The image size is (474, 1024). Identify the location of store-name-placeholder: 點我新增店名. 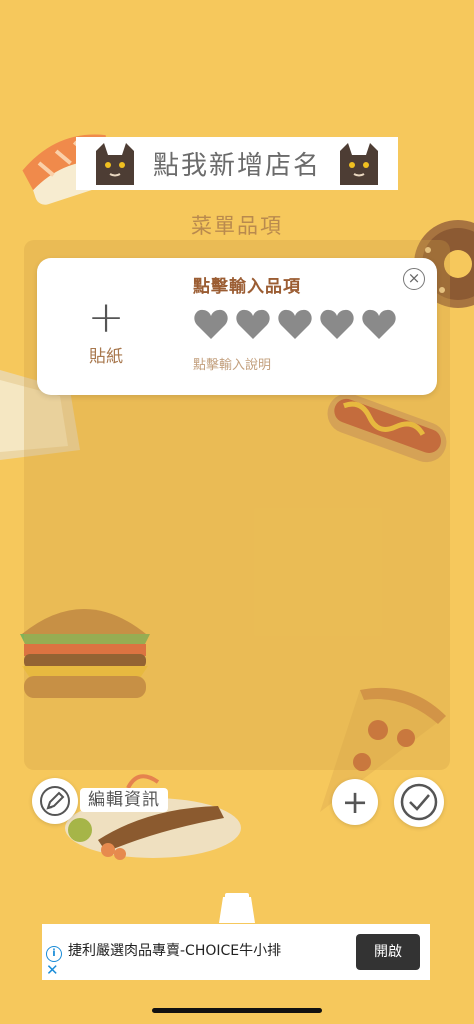
(237, 163).